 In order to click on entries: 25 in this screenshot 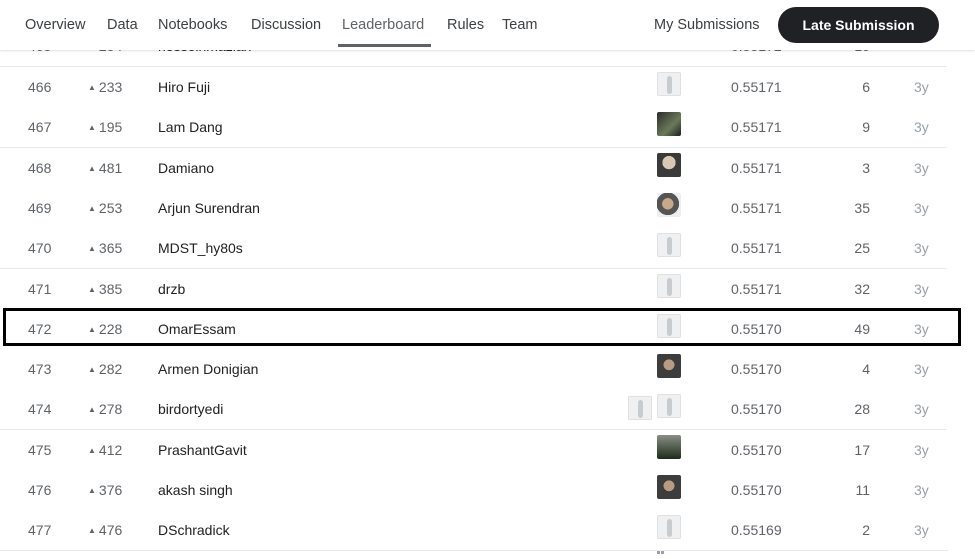, I will do `click(862, 248)`.